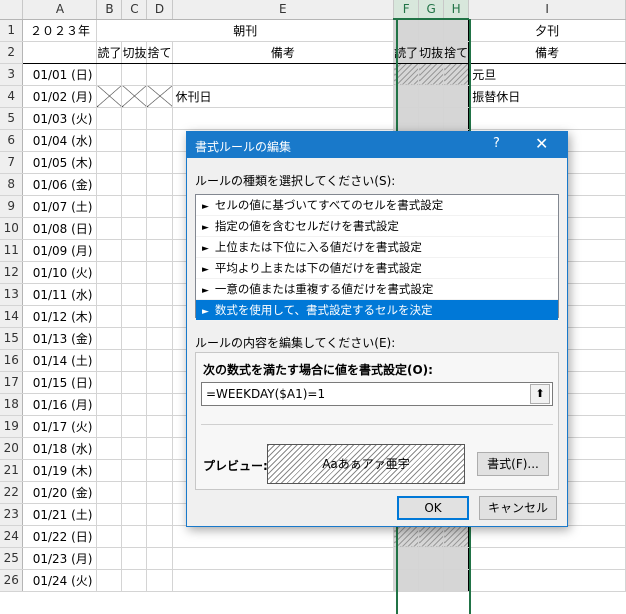 This screenshot has width=626, height=614. What do you see at coordinates (159, 10) in the screenshot?
I see `col-header-d: D` at bounding box center [159, 10].